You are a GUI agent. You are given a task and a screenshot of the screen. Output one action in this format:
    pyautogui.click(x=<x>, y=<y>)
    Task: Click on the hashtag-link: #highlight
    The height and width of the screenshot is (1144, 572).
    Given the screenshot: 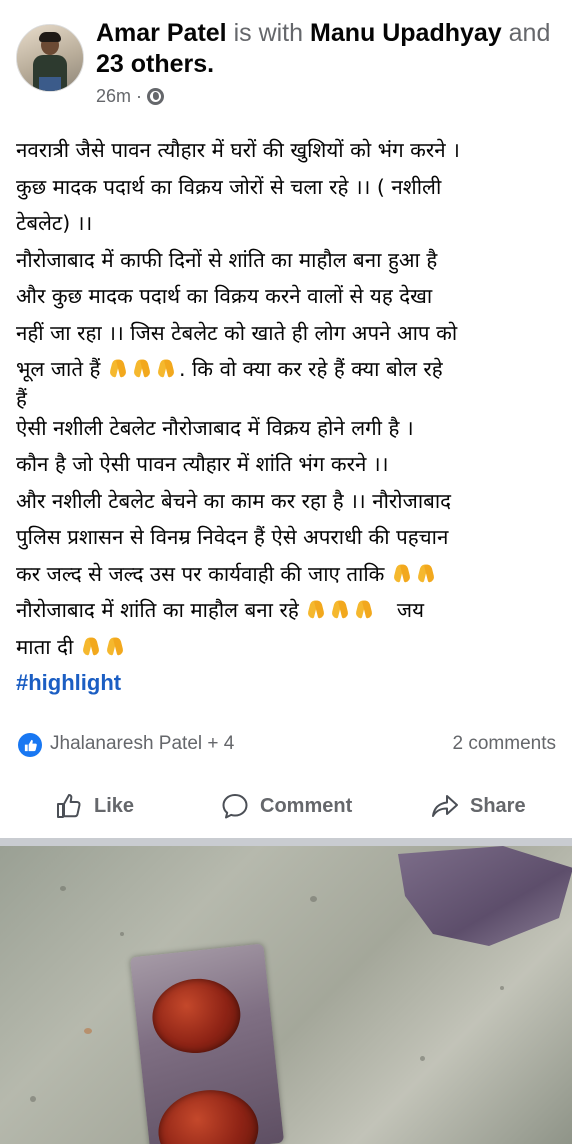 What is the action you would take?
    pyautogui.click(x=288, y=683)
    